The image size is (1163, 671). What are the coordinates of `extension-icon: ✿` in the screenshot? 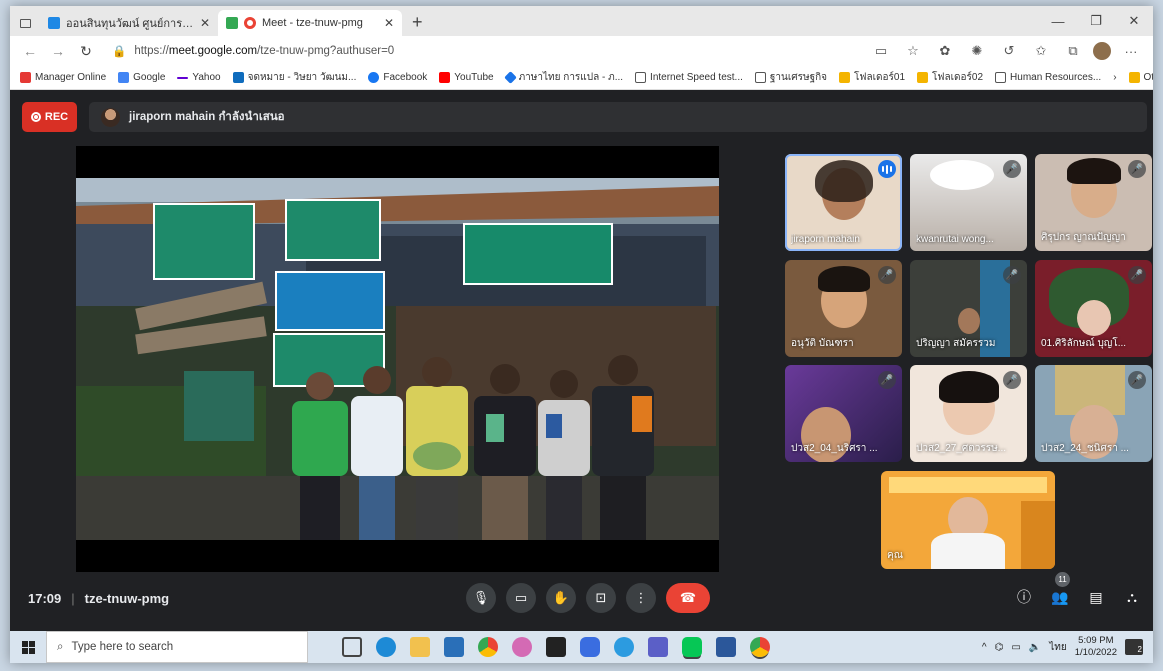 It's located at (945, 51).